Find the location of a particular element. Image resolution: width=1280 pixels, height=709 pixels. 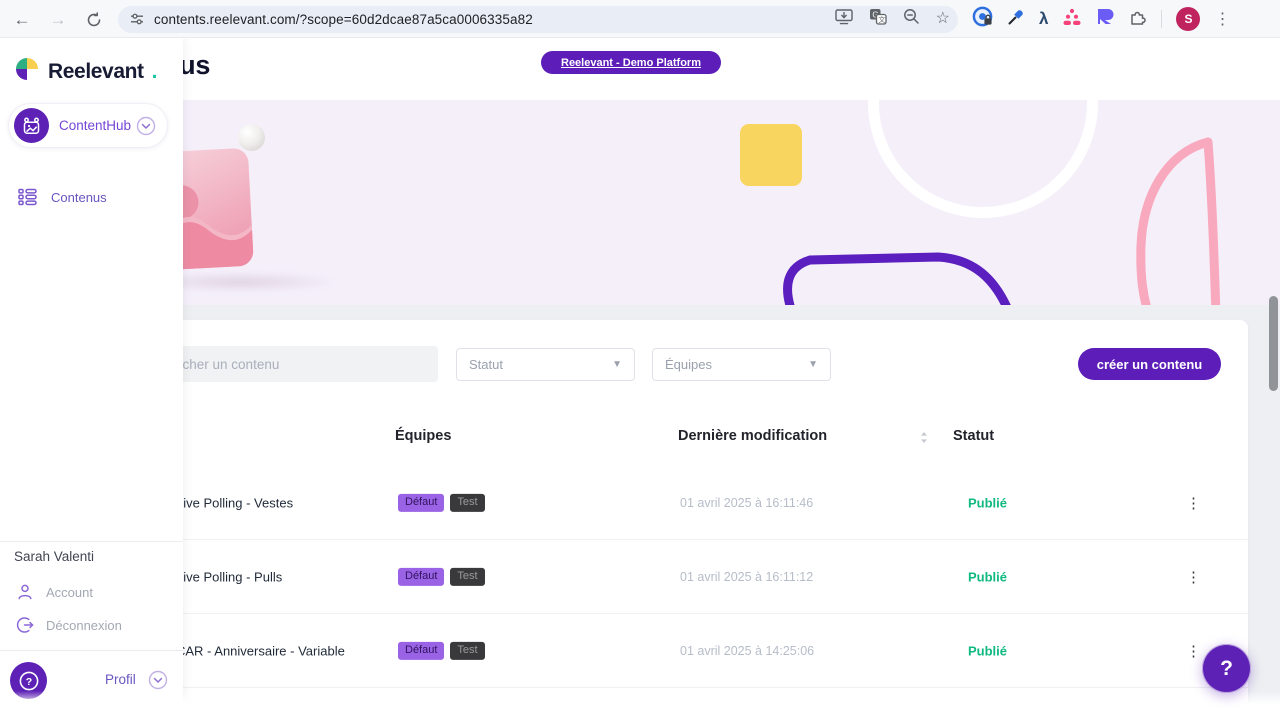

sidebar-item-logout: Déconnexion is located at coordinates (91, 625).